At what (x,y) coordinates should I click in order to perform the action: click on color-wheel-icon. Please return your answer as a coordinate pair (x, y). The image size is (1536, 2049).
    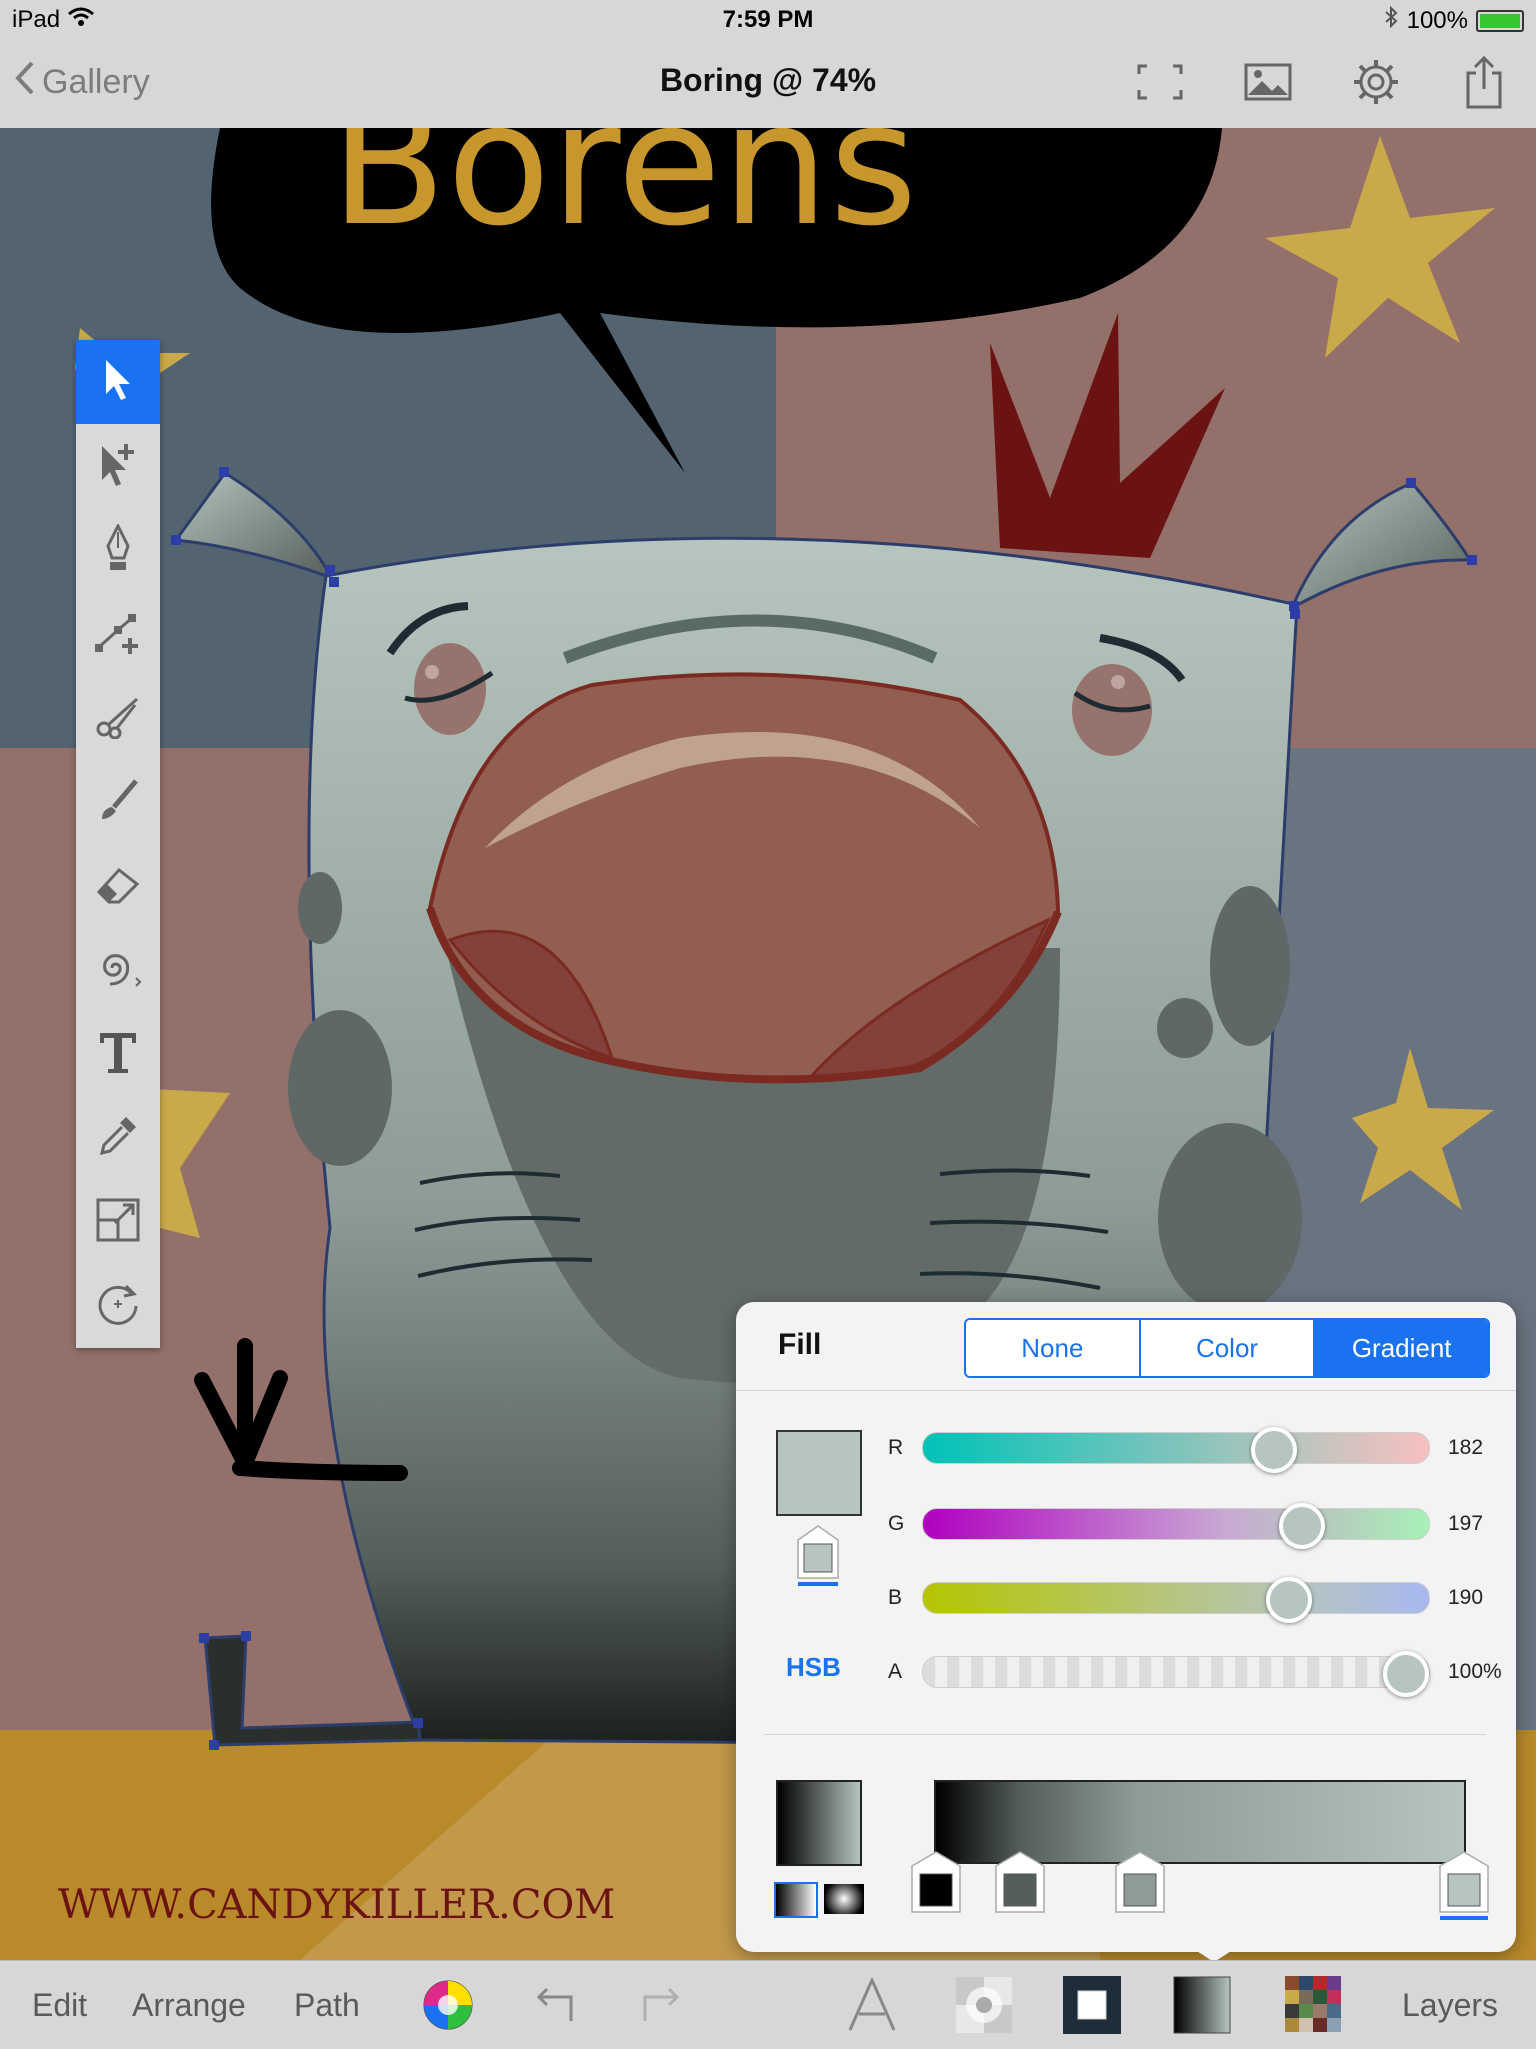
    Looking at the image, I should click on (448, 2005).